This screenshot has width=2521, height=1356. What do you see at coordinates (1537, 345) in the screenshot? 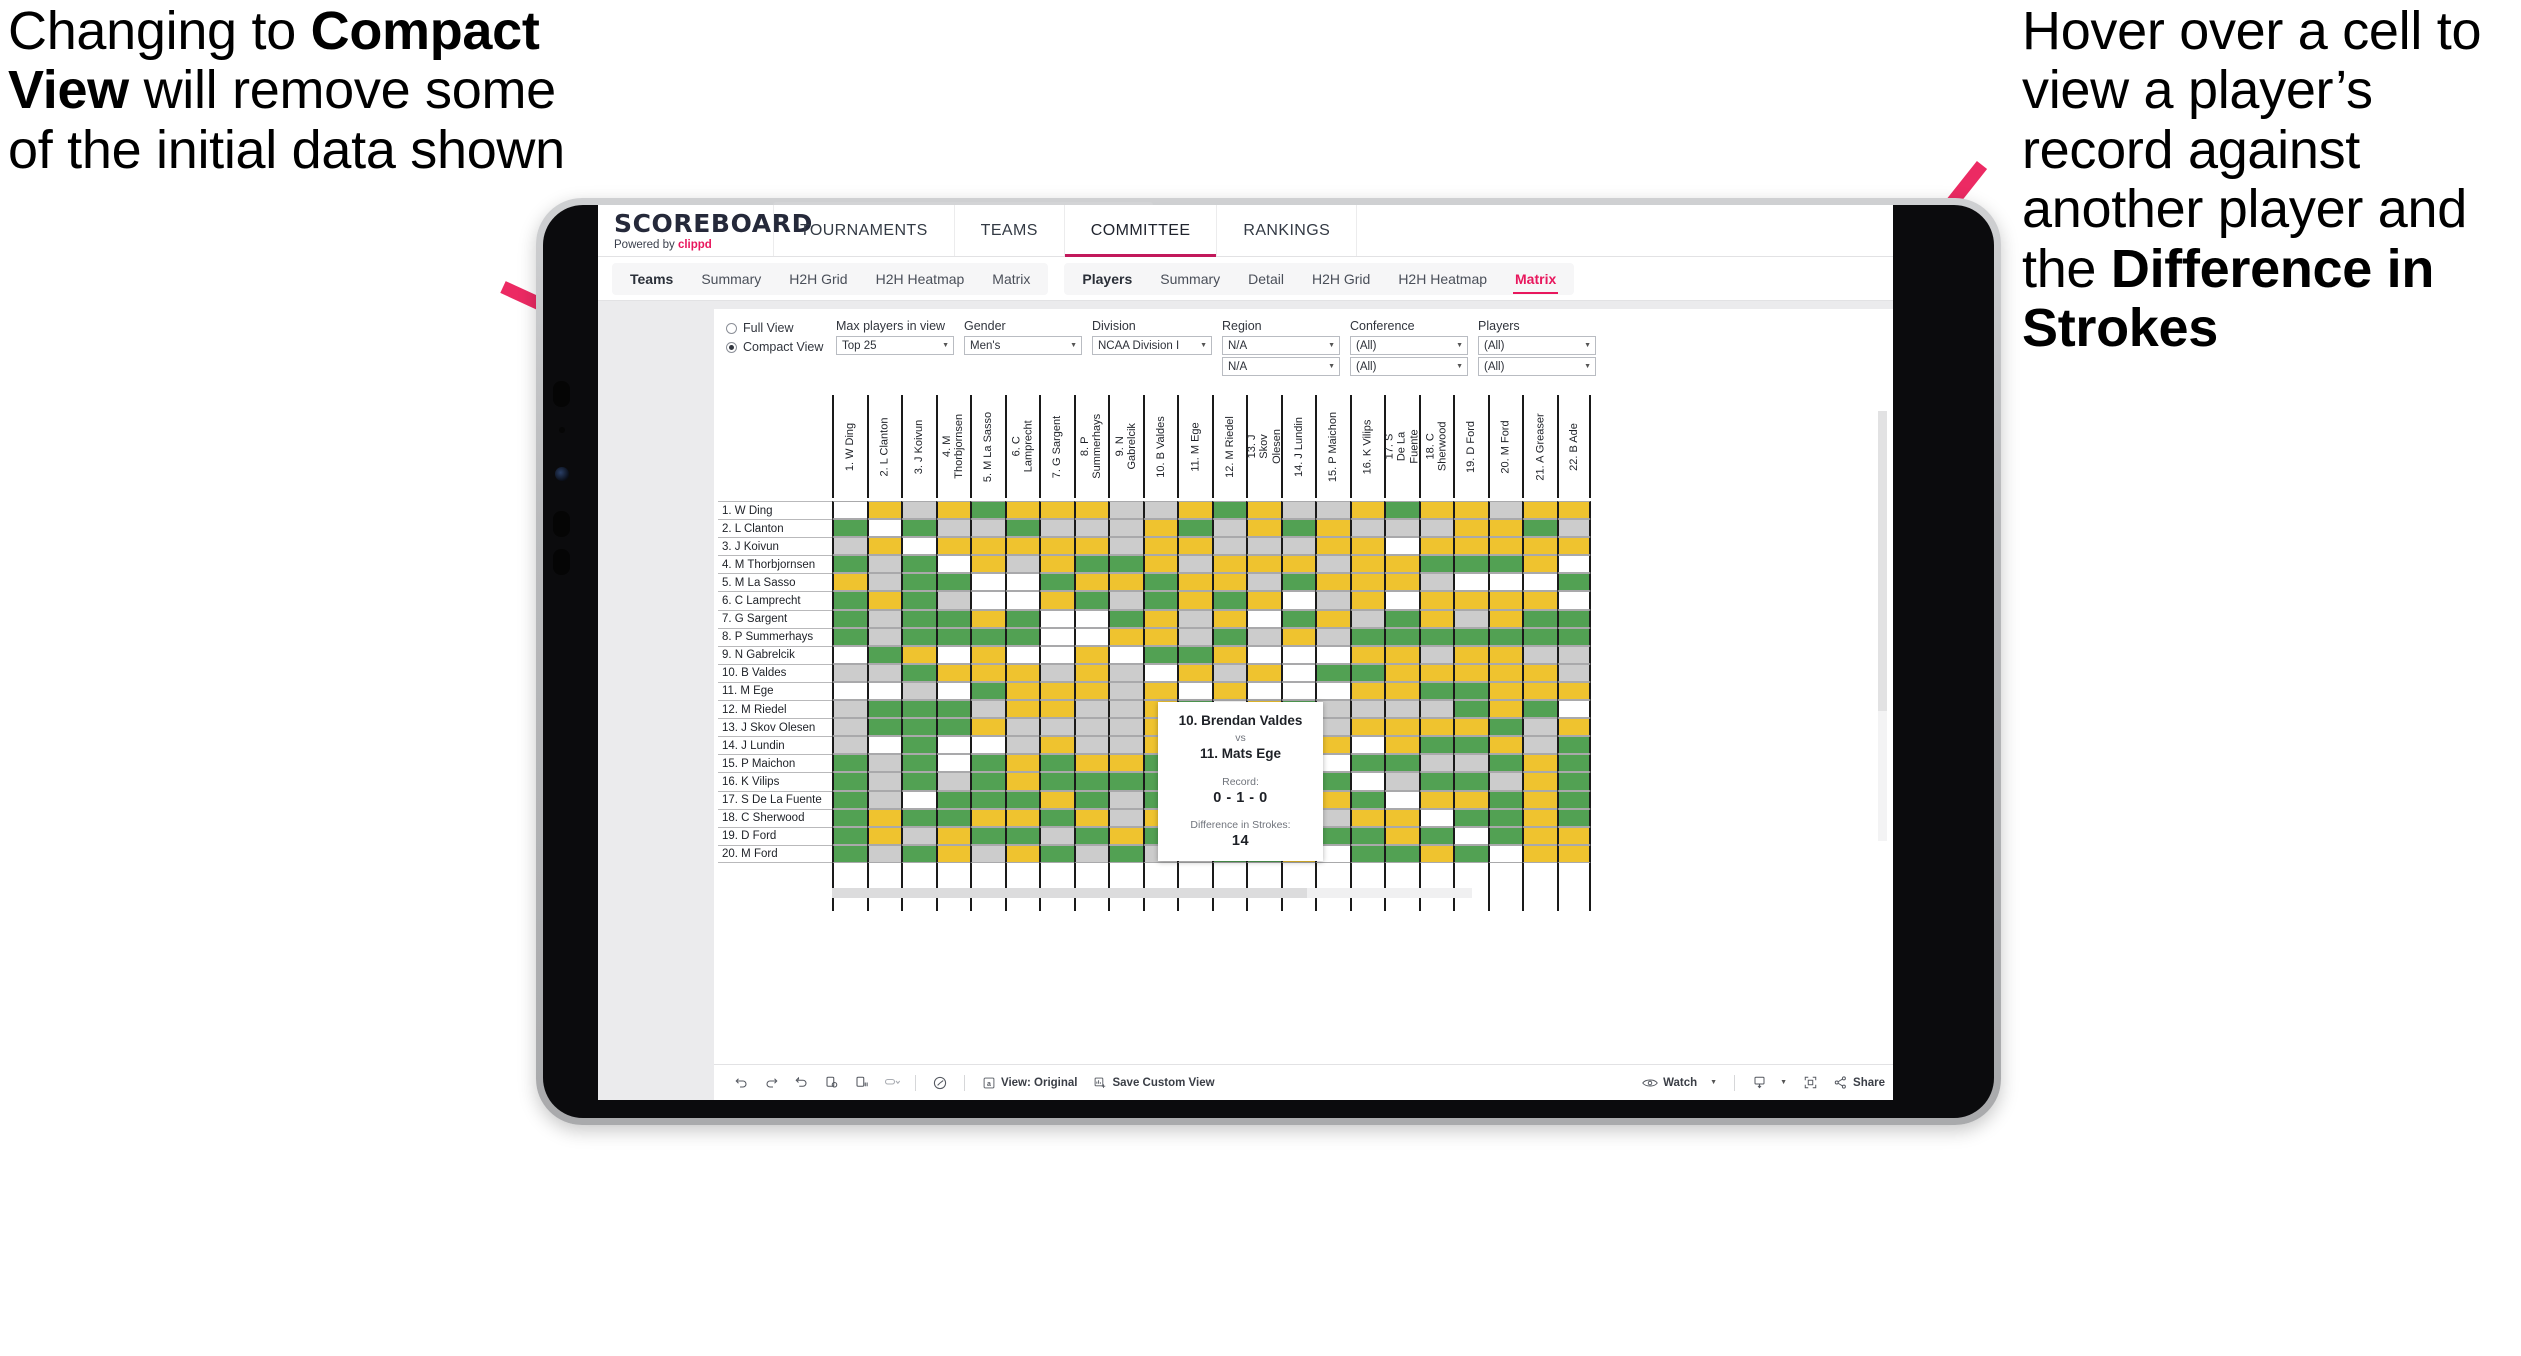
I see `filter-players-select: (All) ▼` at bounding box center [1537, 345].